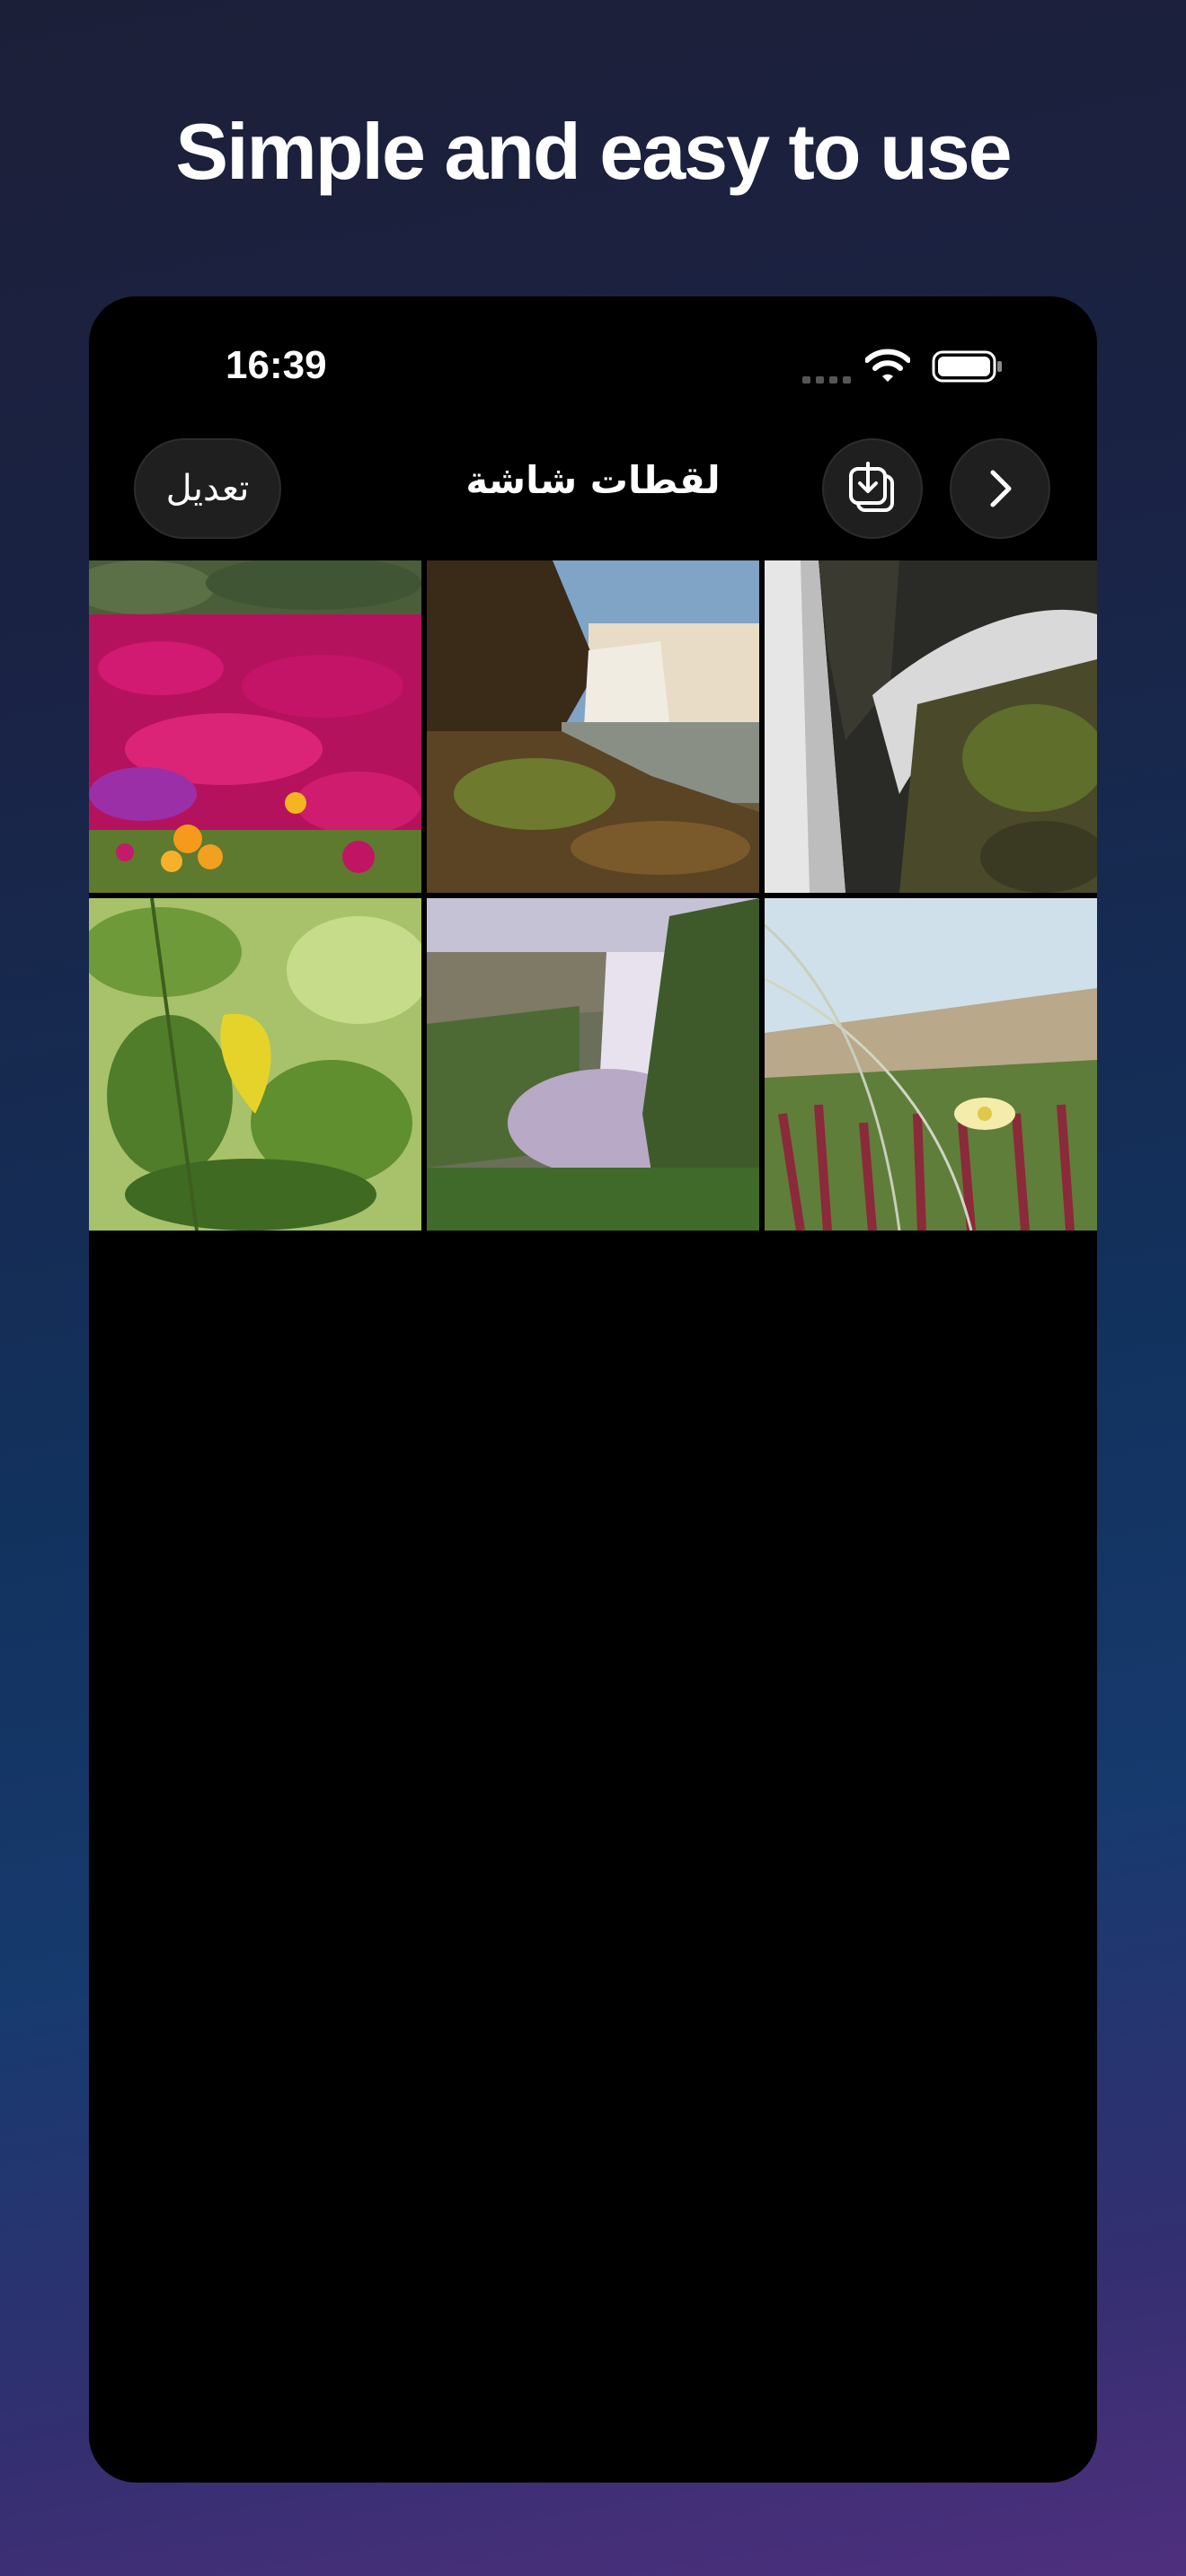 The image size is (1186, 2576). I want to click on save-to-photos-button, so click(872, 488).